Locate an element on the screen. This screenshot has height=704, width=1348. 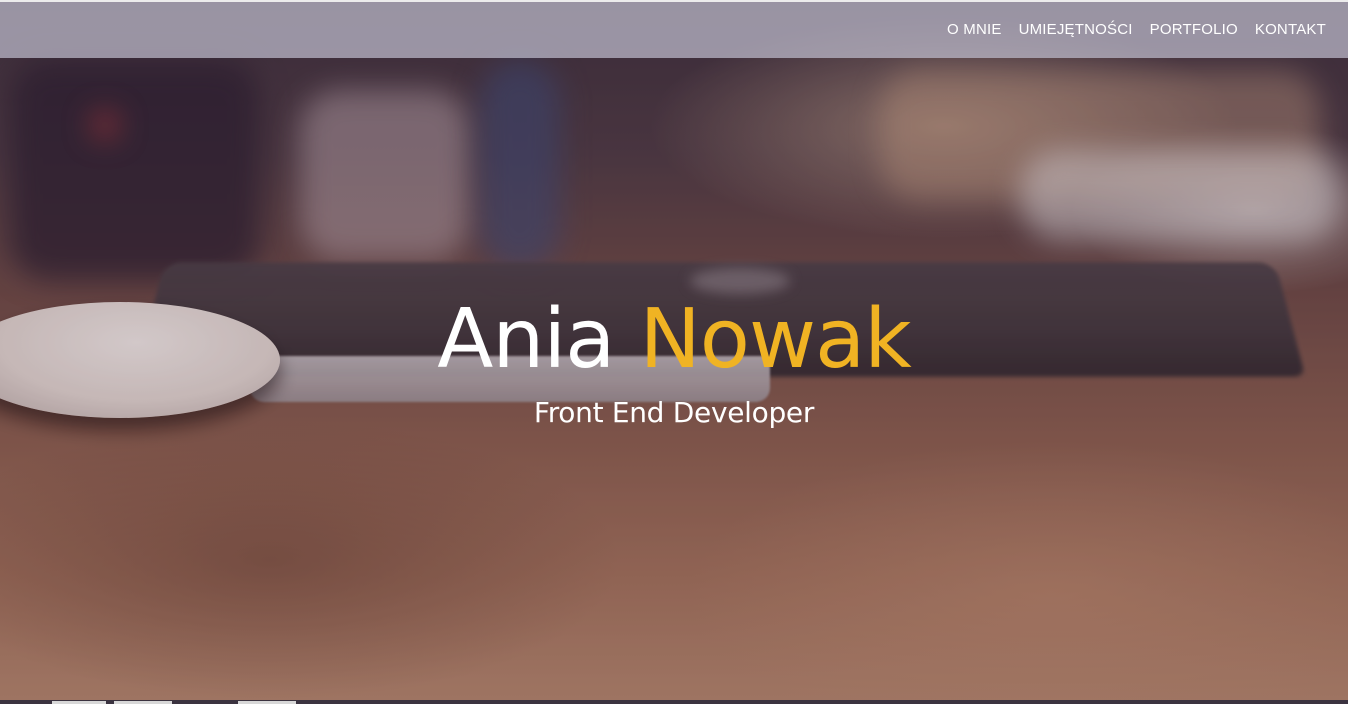
top-navbar: O MNIE UMIEJĘTNOŚCI PORTFOLIO KONTAKT is located at coordinates (674, 29).